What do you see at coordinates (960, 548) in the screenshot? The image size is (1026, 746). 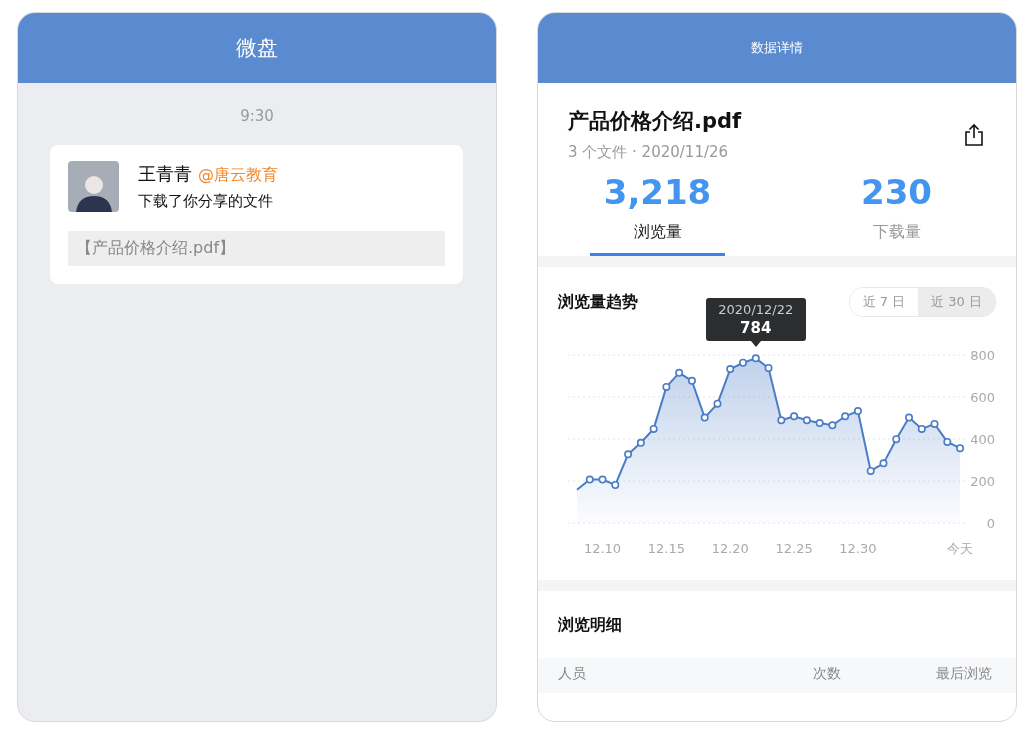 I see `x-tick-label: 今天` at bounding box center [960, 548].